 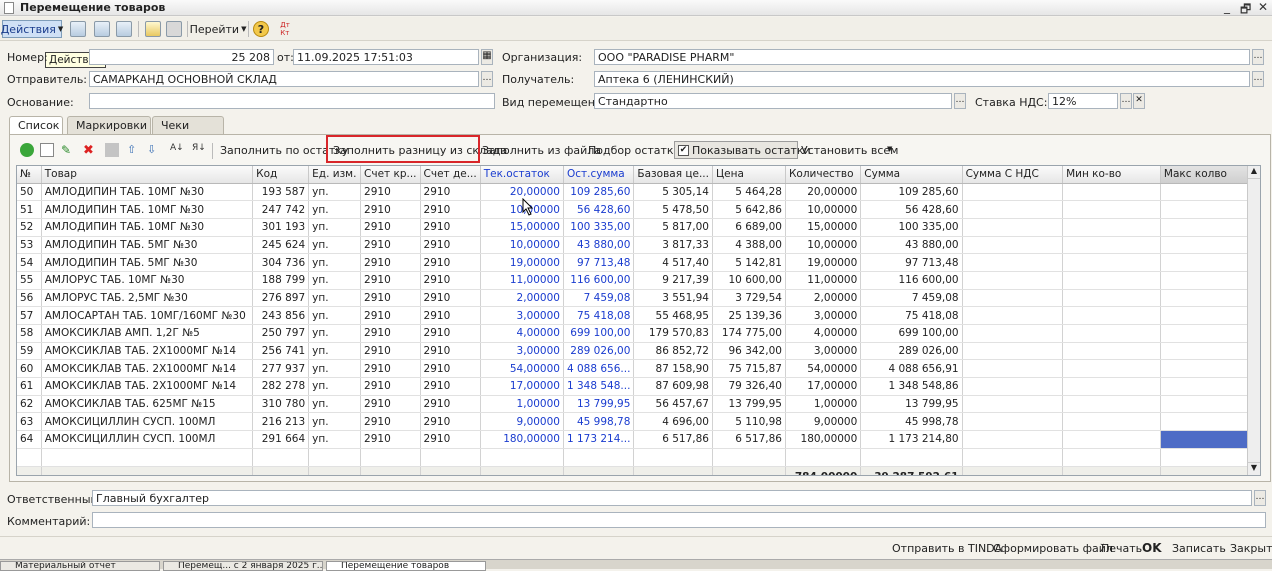 What do you see at coordinates (599, 404) in the screenshot?
I see `cell-remainder-sum: 13 799,95` at bounding box center [599, 404].